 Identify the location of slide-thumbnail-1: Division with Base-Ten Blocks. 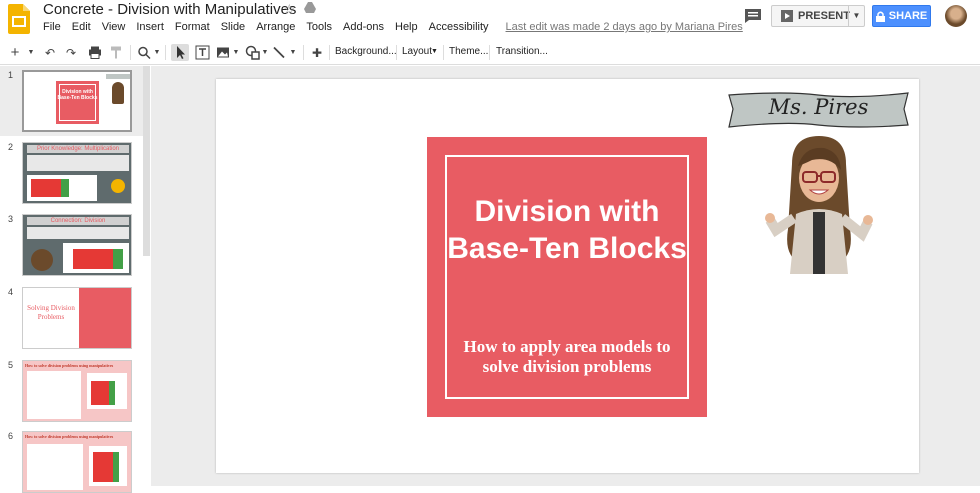
(77, 101).